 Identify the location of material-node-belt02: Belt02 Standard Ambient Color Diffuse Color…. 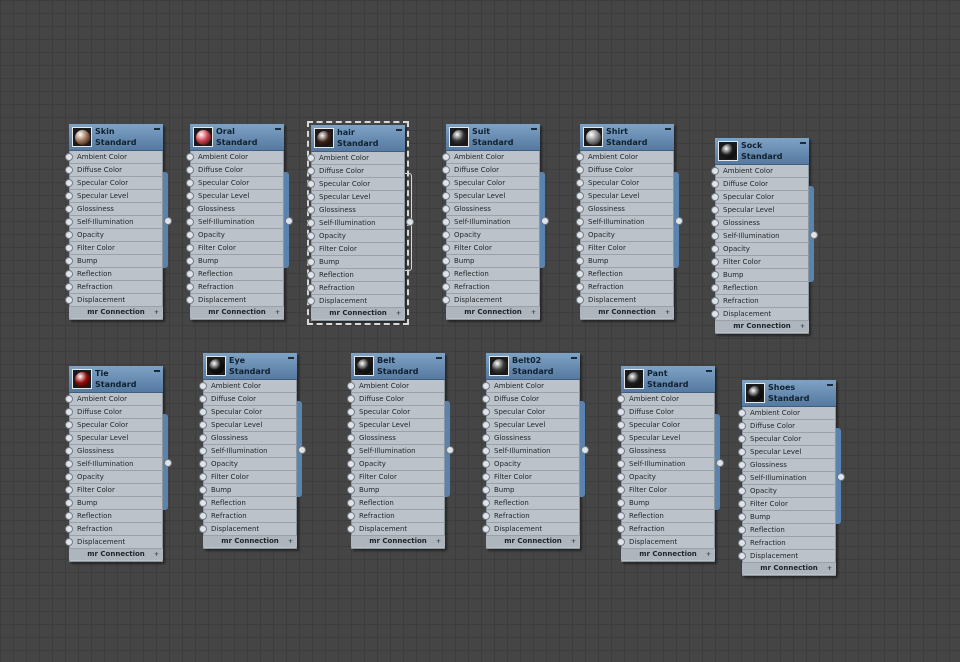
(535, 451).